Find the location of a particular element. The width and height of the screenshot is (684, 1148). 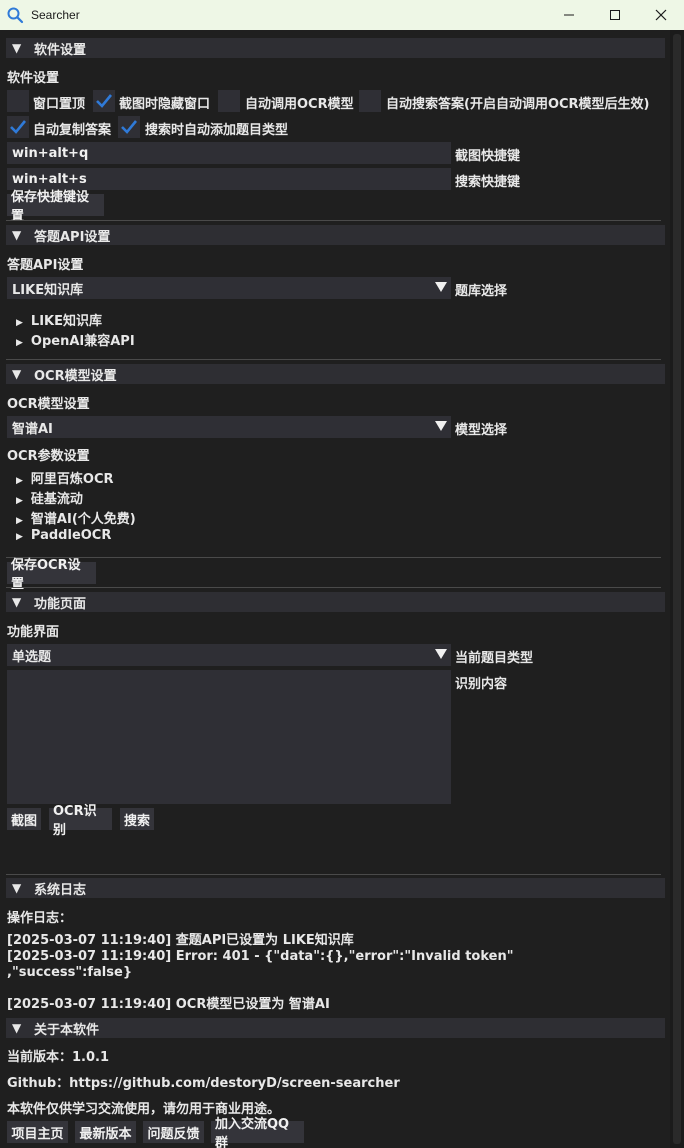

ocr-button: OCR识别 is located at coordinates (80, 821).